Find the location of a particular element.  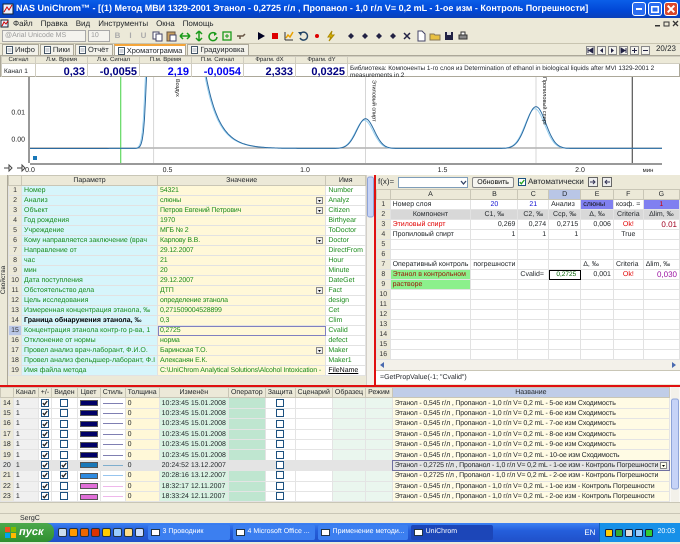

export-icon is located at coordinates (607, 182).